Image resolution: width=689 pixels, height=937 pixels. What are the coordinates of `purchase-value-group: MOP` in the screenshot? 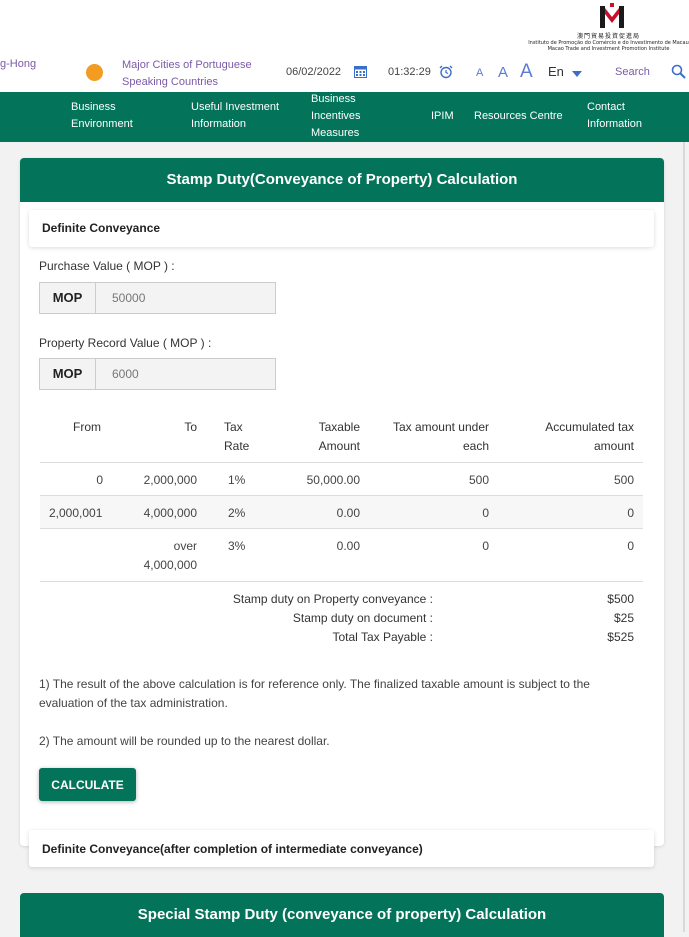 It's located at (157, 298).